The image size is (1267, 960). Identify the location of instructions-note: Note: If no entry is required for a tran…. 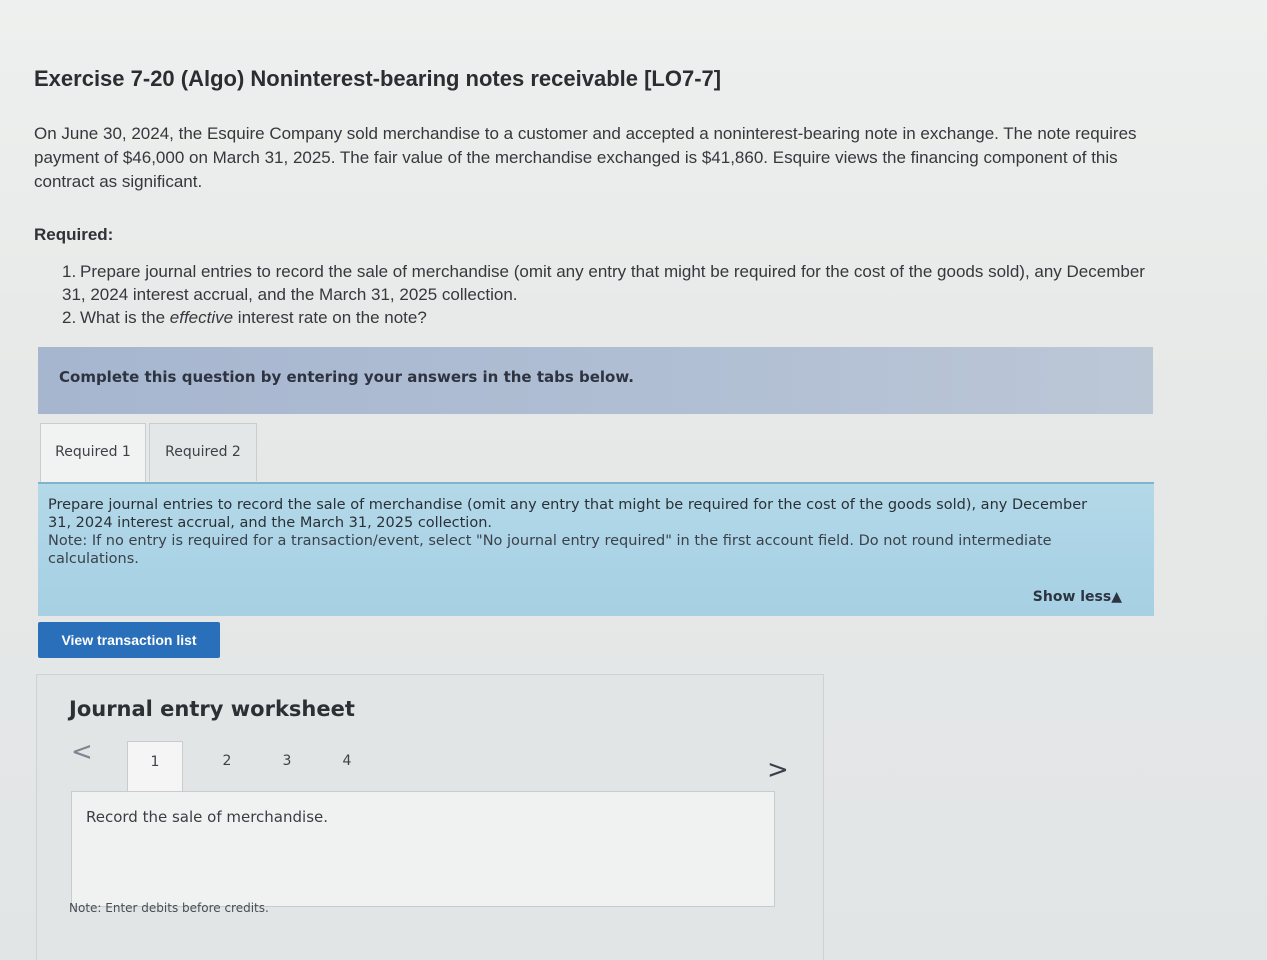
(550, 550).